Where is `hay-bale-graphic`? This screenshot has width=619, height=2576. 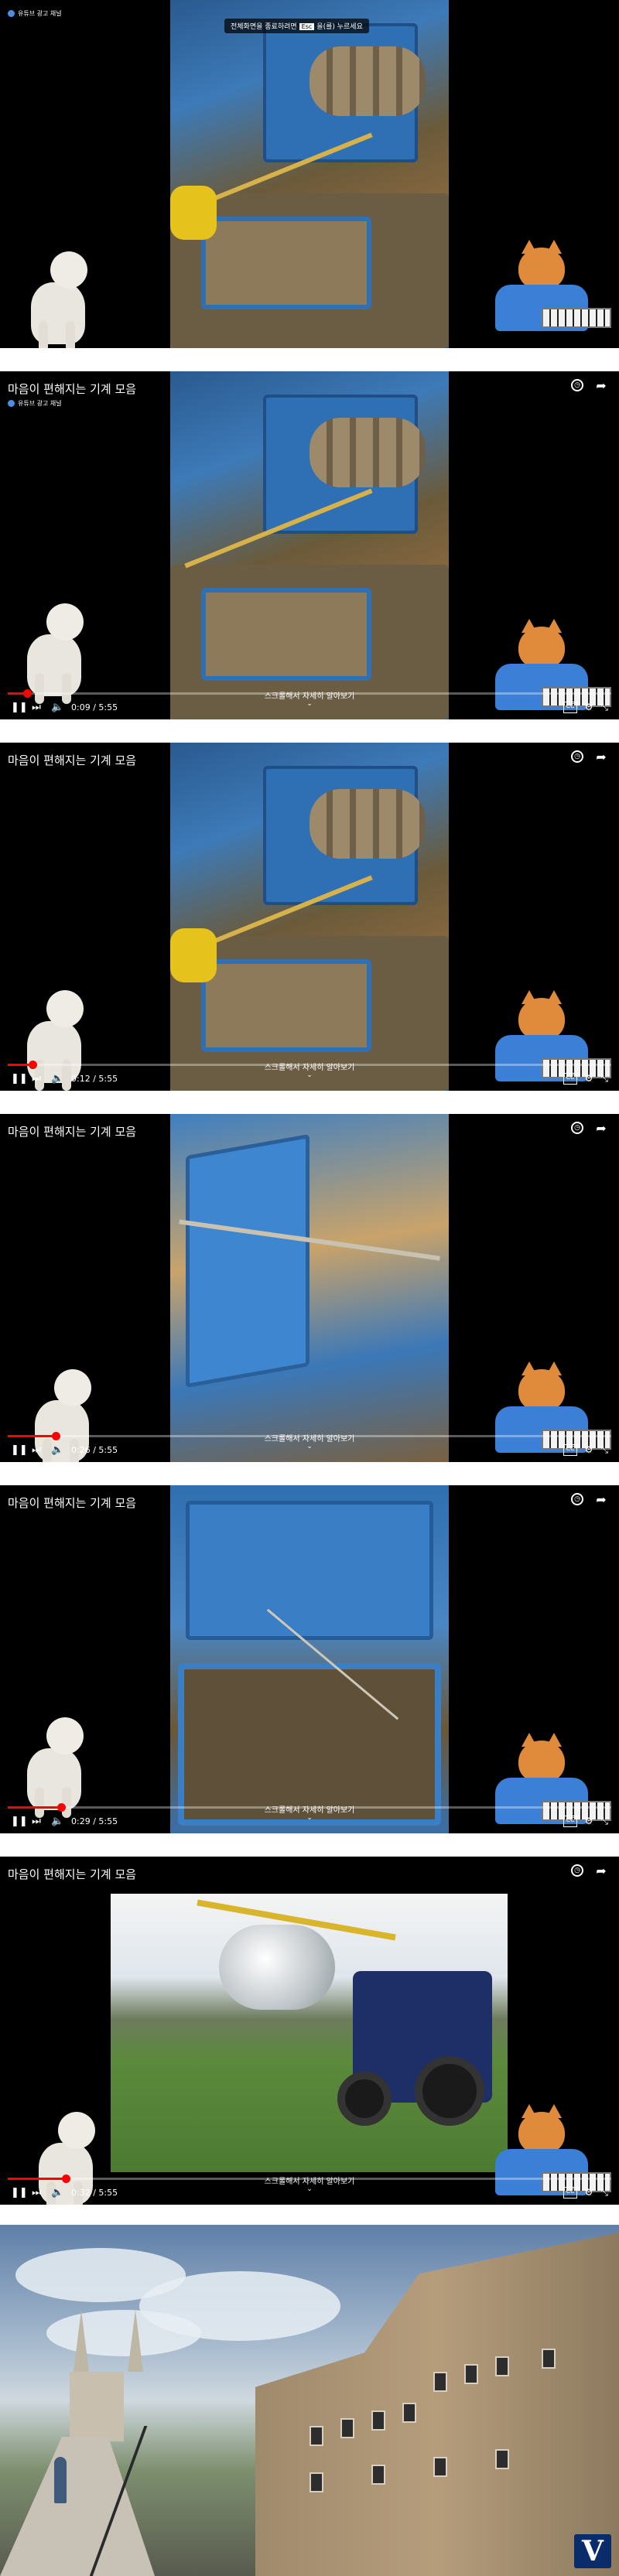
hay-bale-graphic is located at coordinates (277, 1967).